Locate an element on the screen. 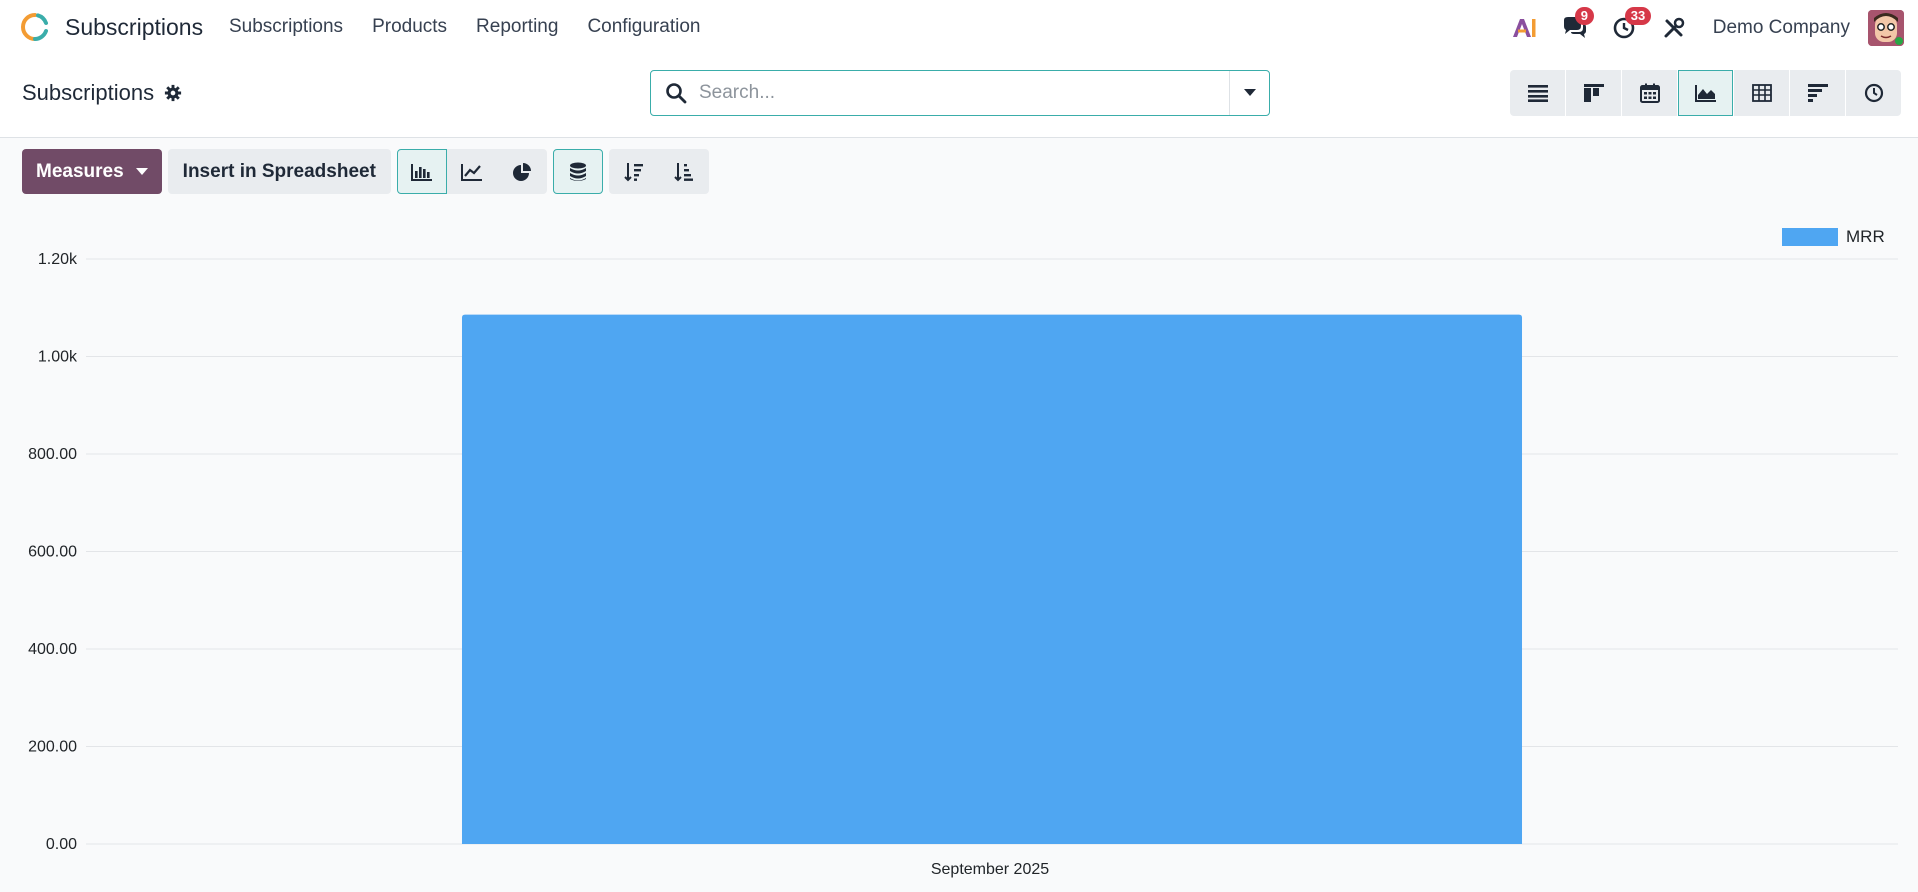 The image size is (1918, 892). messages-icon: 9 is located at coordinates (1577, 24).